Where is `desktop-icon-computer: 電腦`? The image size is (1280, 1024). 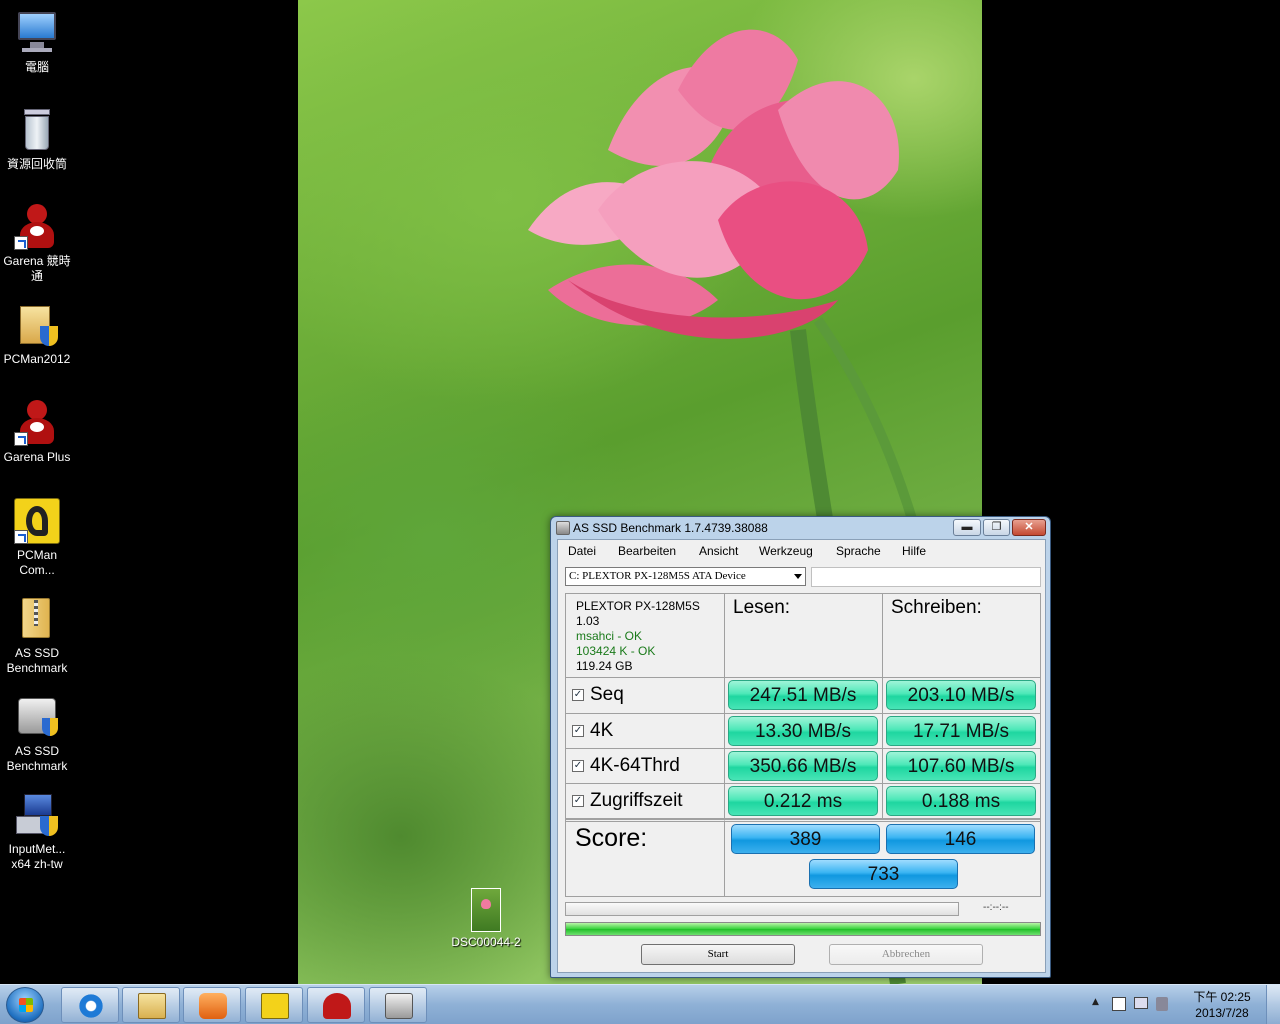 desktop-icon-computer: 電腦 is located at coordinates (37, 42).